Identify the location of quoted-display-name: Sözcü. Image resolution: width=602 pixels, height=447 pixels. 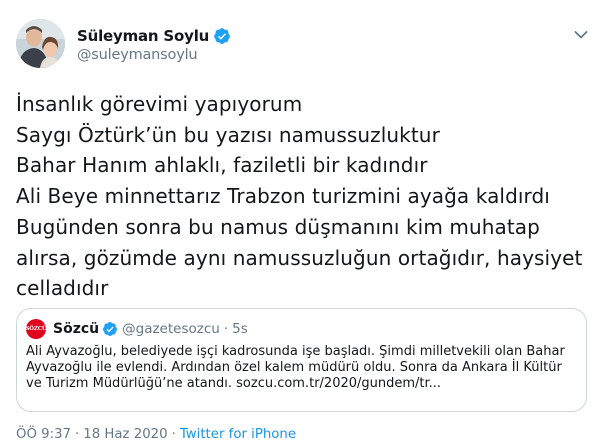
(76, 329).